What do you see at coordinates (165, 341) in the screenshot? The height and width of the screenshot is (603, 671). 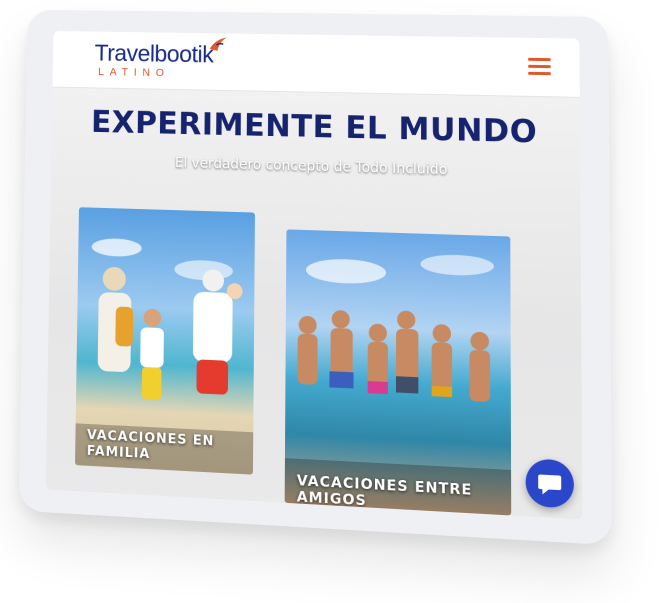 I see `family-vacations-card: VACACIONES EN FAMILIA` at bounding box center [165, 341].